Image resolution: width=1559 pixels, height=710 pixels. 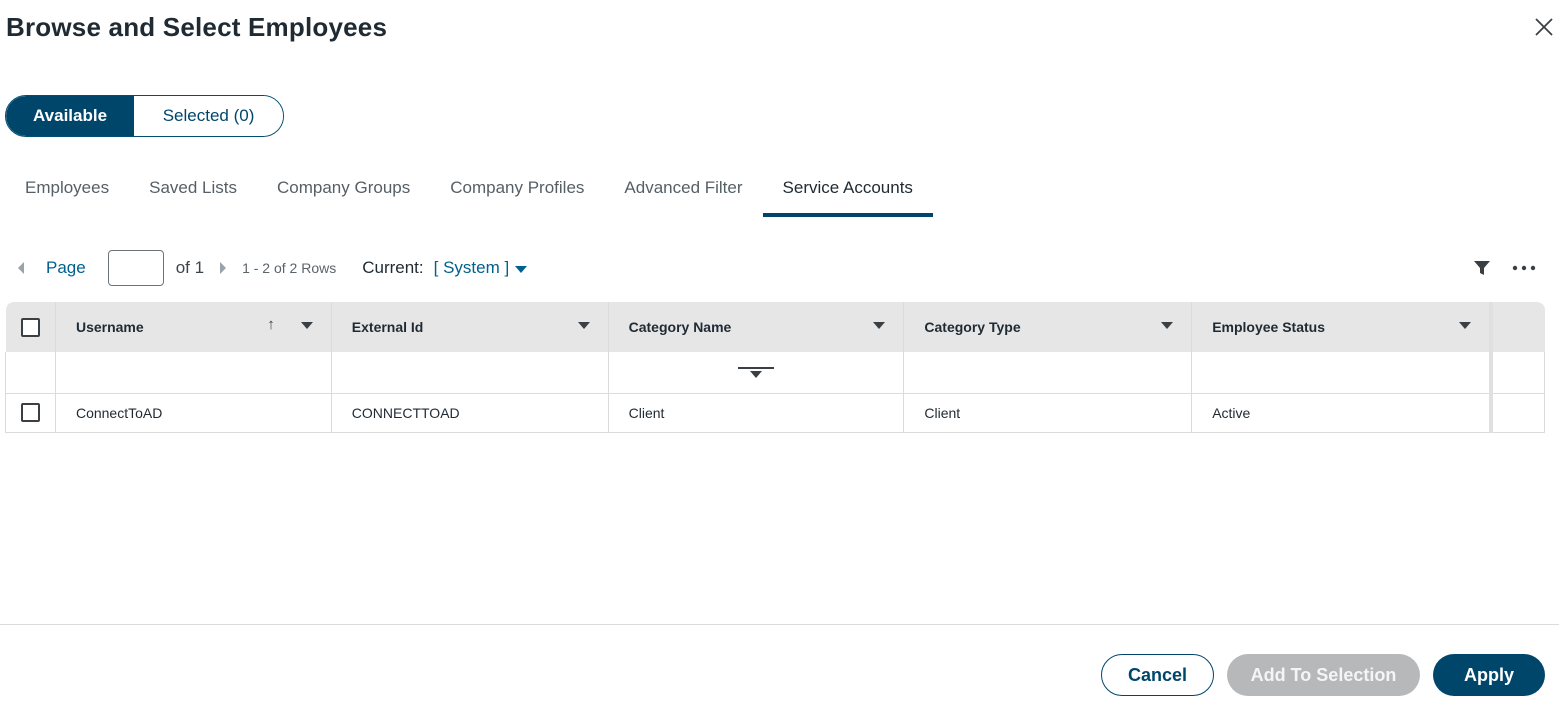 What do you see at coordinates (1517, 412) in the screenshot?
I see `row-spacer` at bounding box center [1517, 412].